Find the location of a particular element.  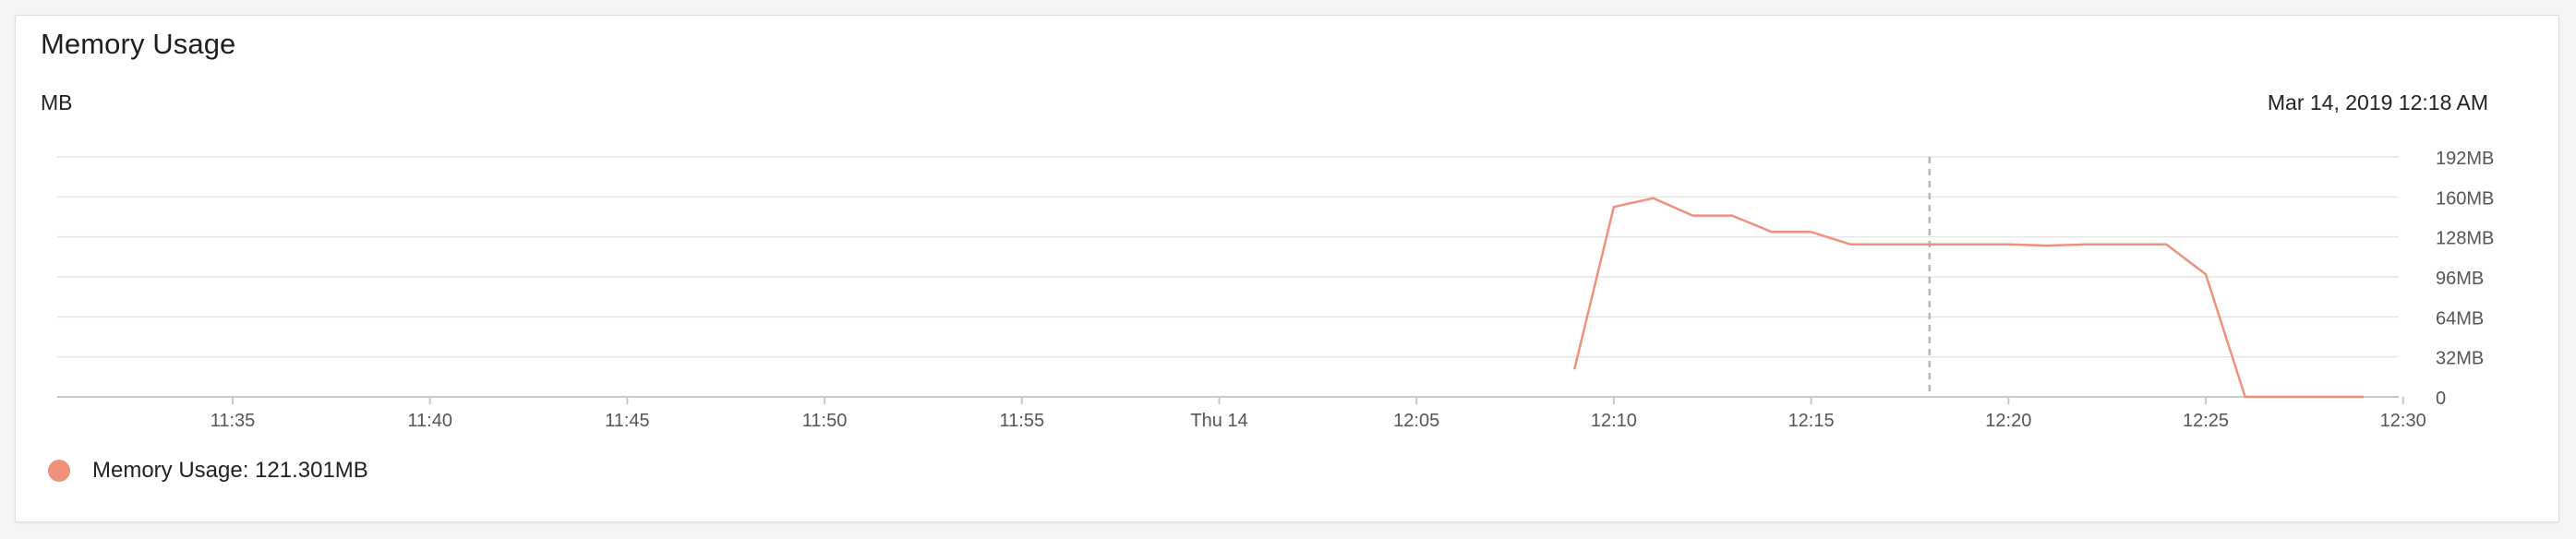

x-tick-label: 12:10 is located at coordinates (1614, 421).